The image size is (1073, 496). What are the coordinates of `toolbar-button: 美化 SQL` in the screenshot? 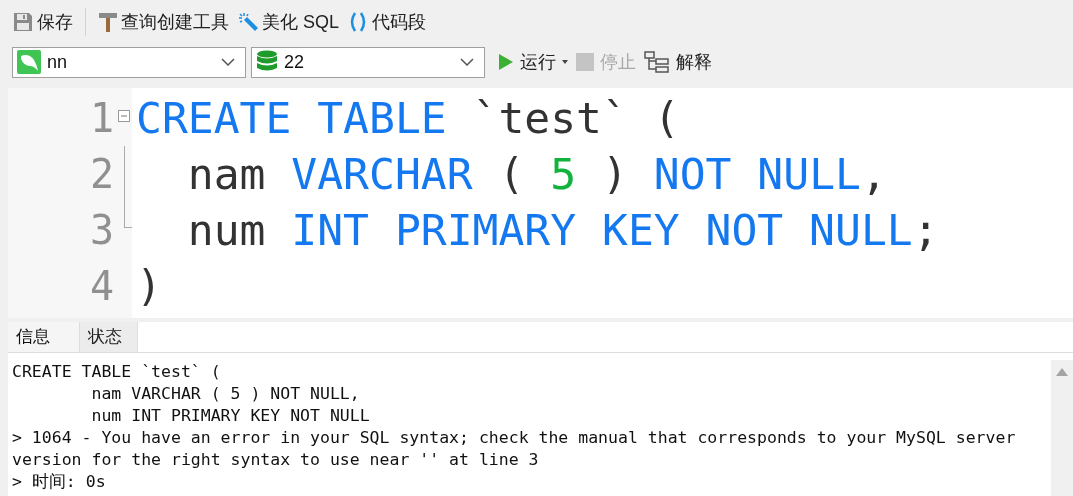 It's located at (288, 22).